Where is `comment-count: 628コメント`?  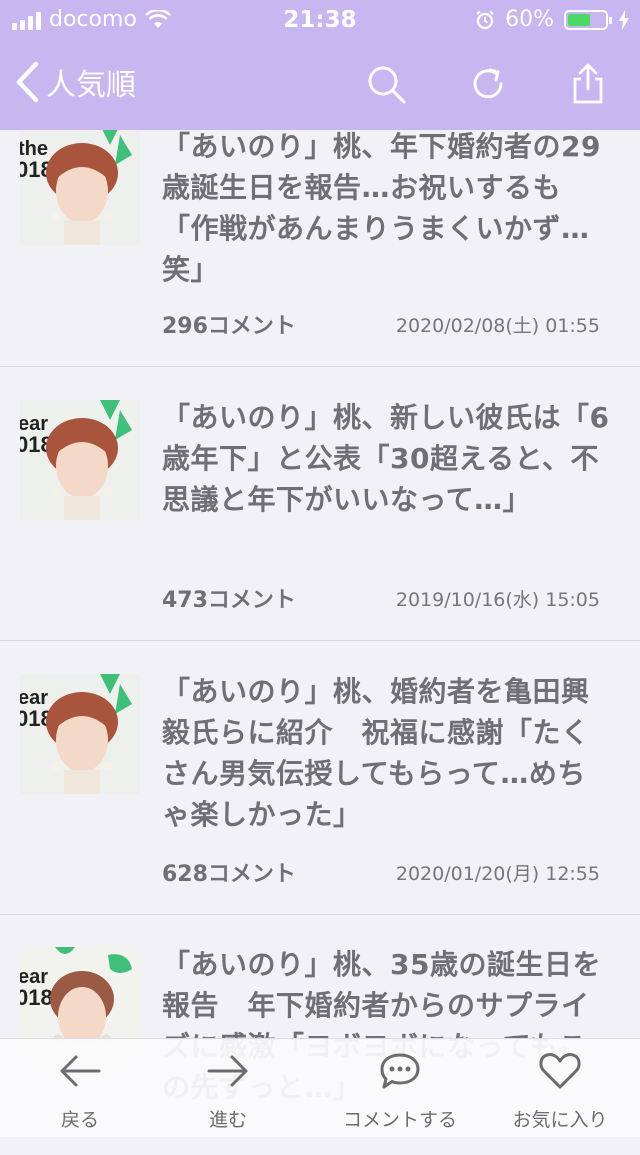 comment-count: 628コメント is located at coordinates (229, 874).